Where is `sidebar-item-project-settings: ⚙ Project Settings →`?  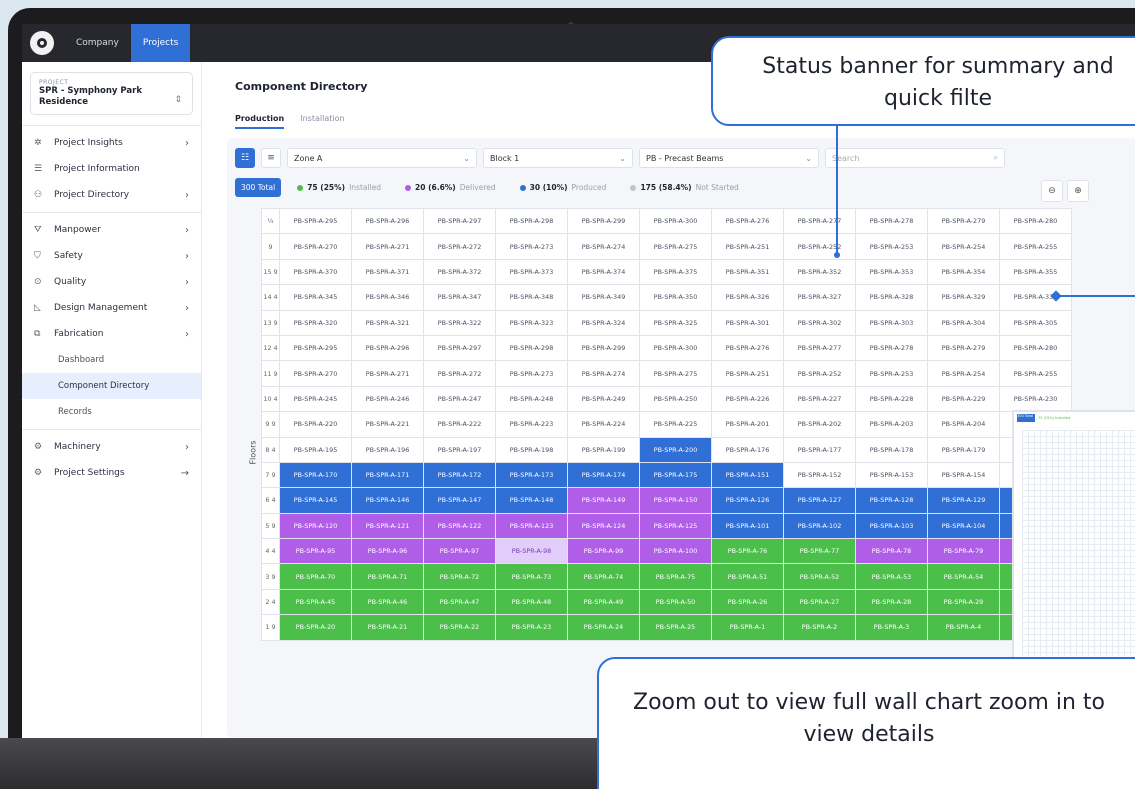 sidebar-item-project-settings: ⚙ Project Settings → is located at coordinates (111, 473).